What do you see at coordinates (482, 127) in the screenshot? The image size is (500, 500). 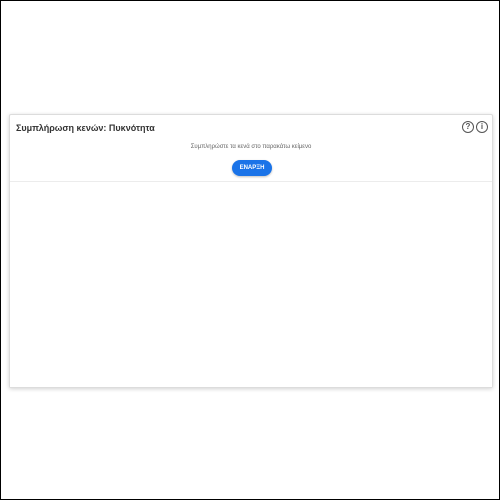 I see `info-icon: i` at bounding box center [482, 127].